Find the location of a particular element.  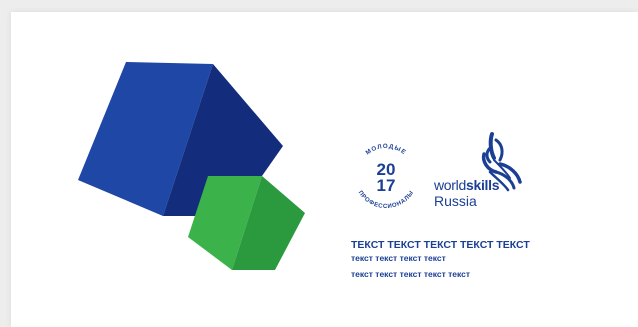

worldskills-word-light: world is located at coordinates (450, 185).